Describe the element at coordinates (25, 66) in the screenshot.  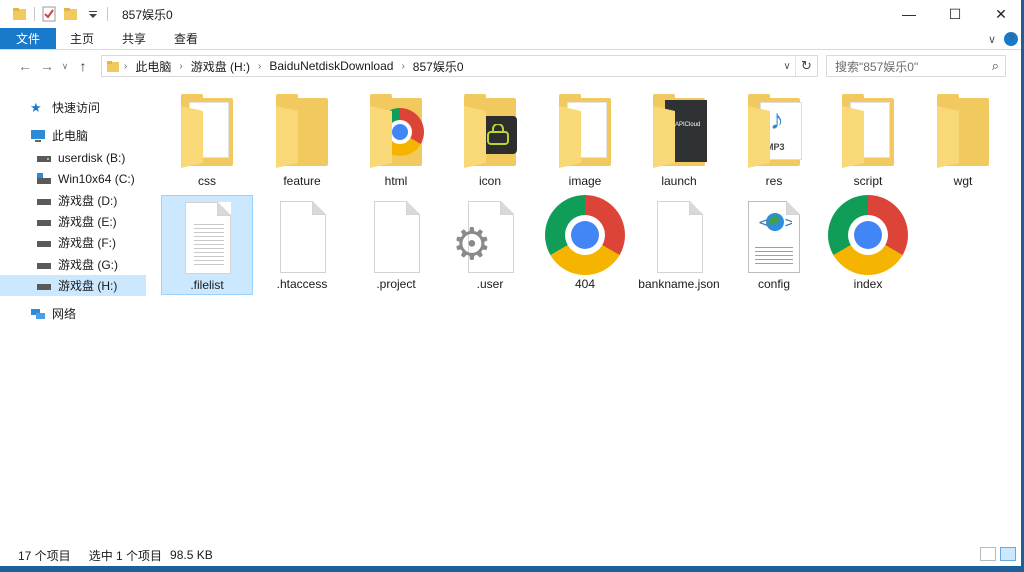
I see `back-arrow-icon: ←` at that location.